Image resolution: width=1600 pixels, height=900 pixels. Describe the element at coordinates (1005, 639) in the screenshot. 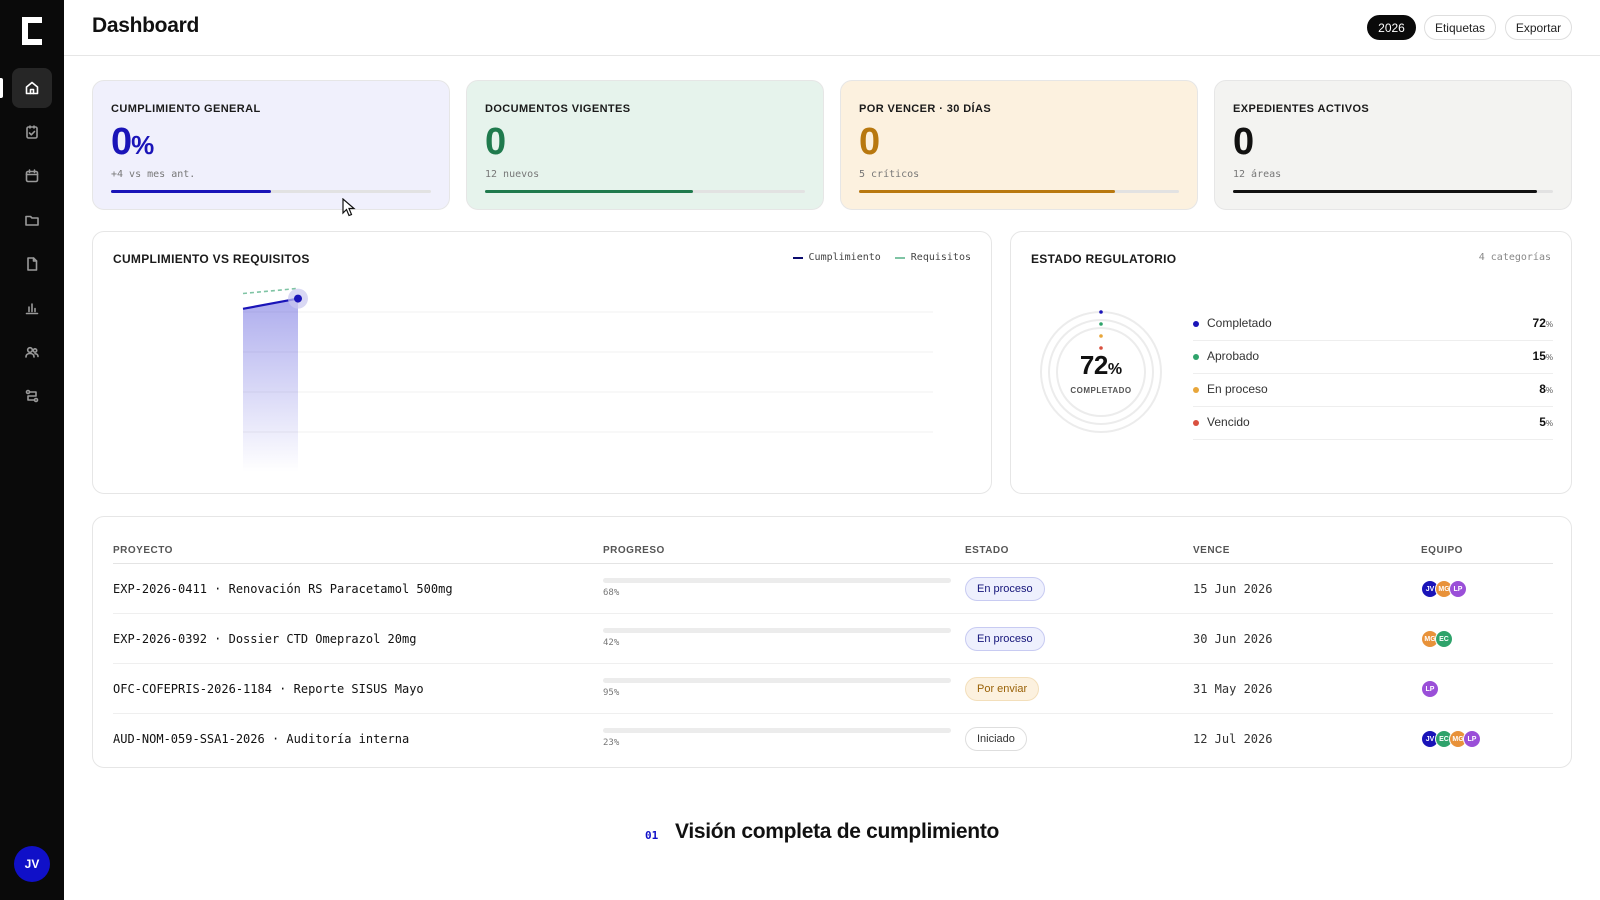

I see `status-badge: En proceso` at that location.